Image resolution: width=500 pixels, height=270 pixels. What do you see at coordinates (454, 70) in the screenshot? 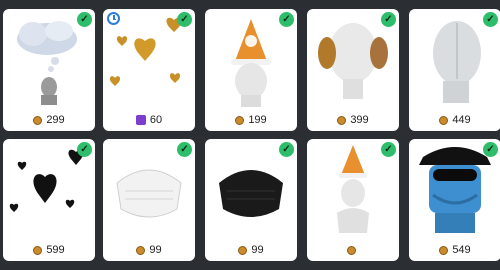
I see `item-card: ✓ 449` at bounding box center [454, 70].